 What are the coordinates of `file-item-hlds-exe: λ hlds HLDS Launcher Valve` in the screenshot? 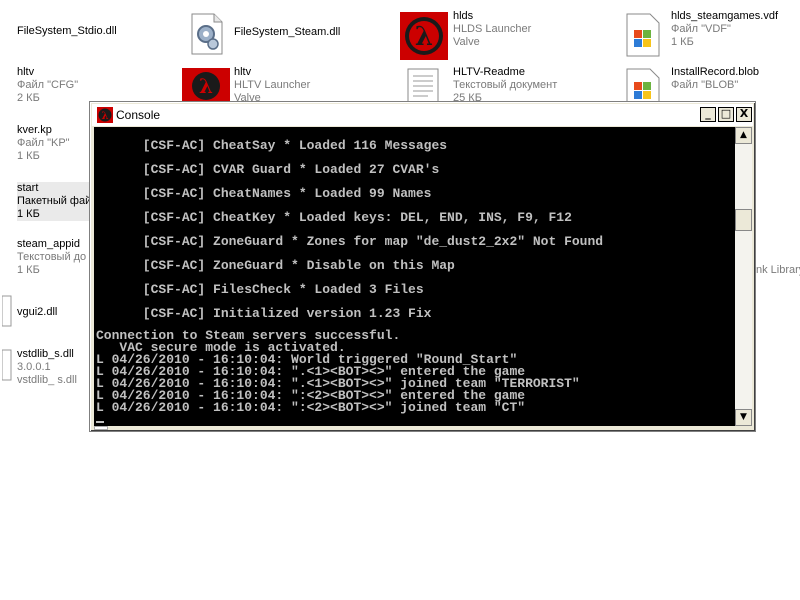 It's located at (500, 35).